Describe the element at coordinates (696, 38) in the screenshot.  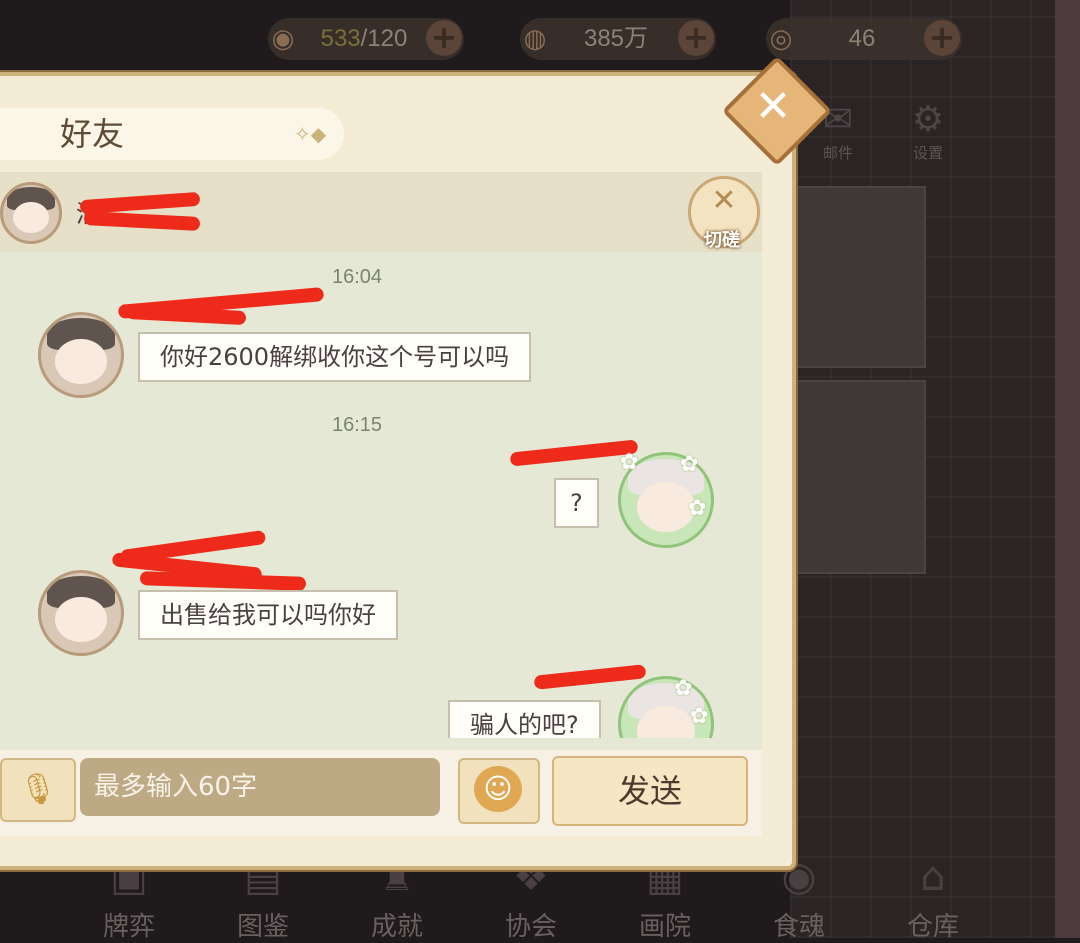
I see `add-coin-button: +` at that location.